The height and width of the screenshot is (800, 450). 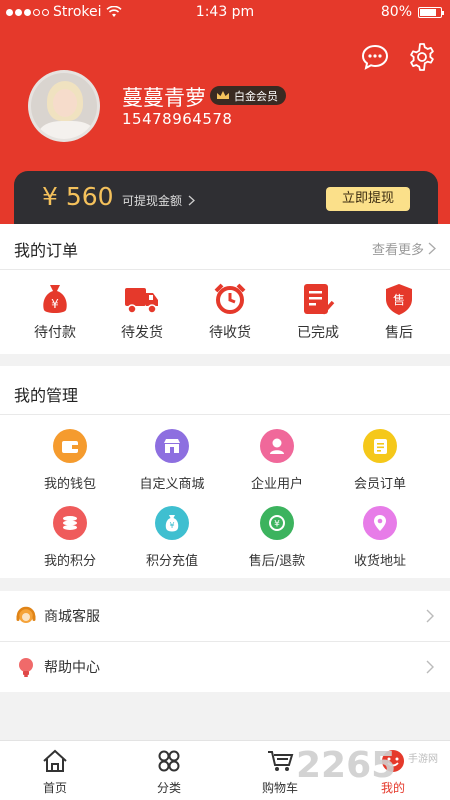 I want to click on svg-text: 售, so click(x=399, y=299).